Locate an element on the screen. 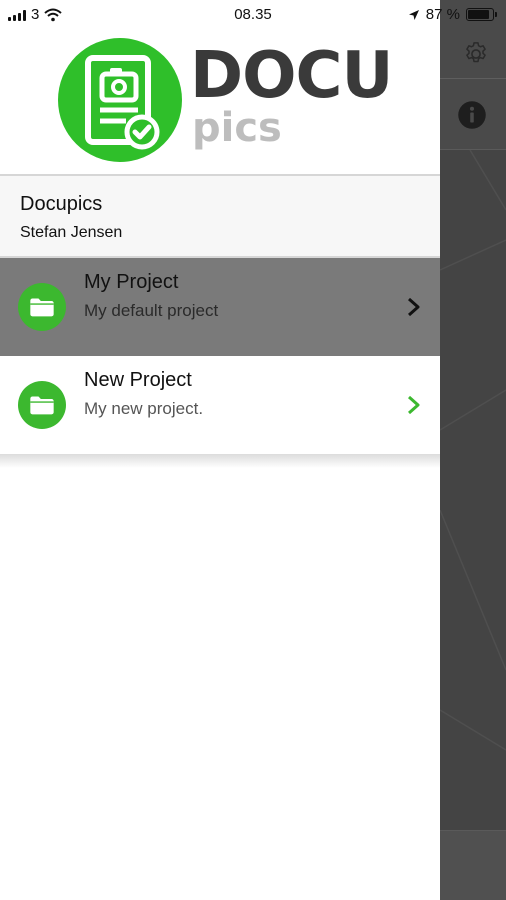 Image resolution: width=506 pixels, height=900 pixels. battery-icon is located at coordinates (481, 14).